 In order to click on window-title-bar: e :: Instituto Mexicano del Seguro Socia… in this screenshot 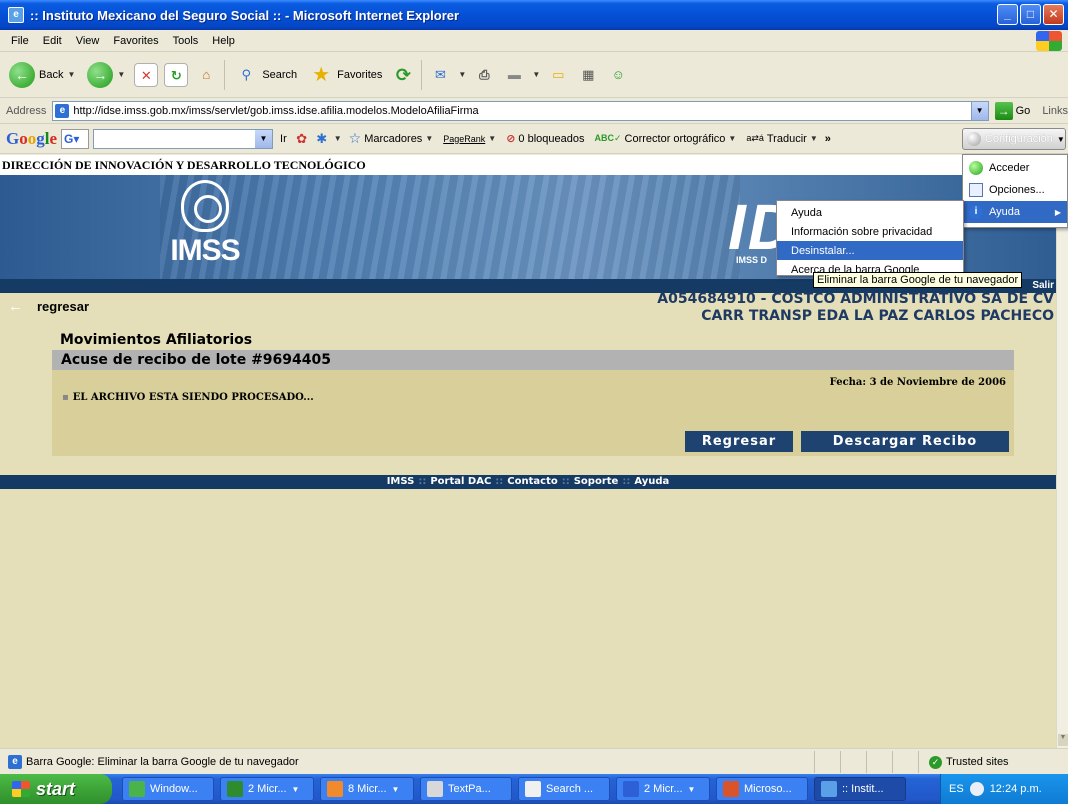, I will do `click(534, 15)`.